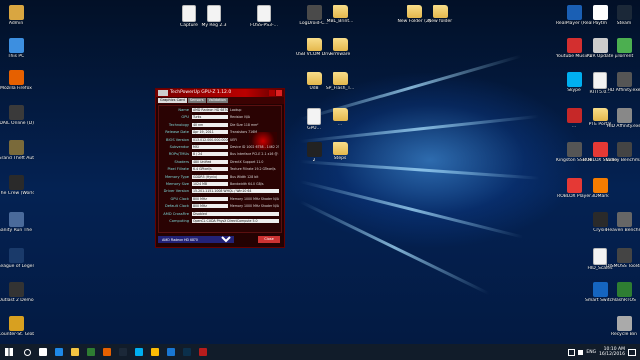  Describe the element at coordinates (210, 124) in the screenshot. I see `gpuz-row-value: 40 nm` at that location.